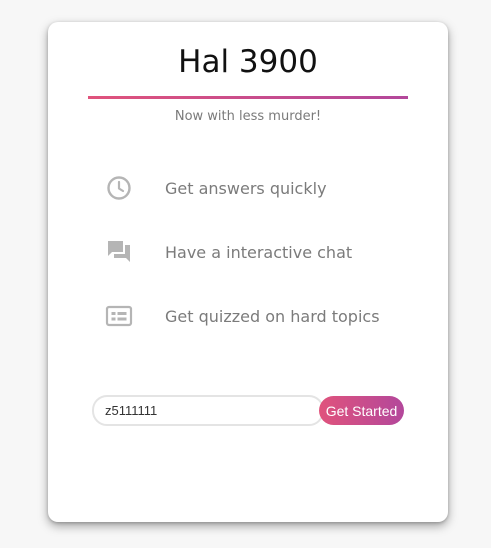 This screenshot has height=548, width=491. What do you see at coordinates (248, 116) in the screenshot?
I see `app-subtitle: Now with less murder!` at bounding box center [248, 116].